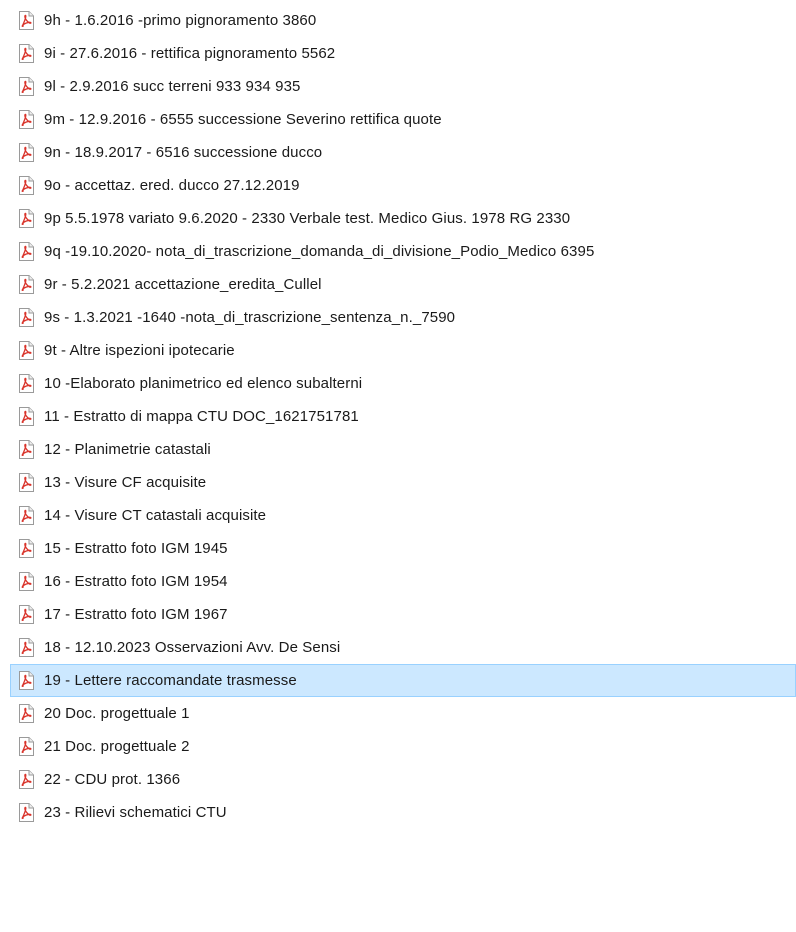 The width and height of the screenshot is (796, 932). I want to click on file-name: 20 Doc. progettuale 1, so click(117, 713).